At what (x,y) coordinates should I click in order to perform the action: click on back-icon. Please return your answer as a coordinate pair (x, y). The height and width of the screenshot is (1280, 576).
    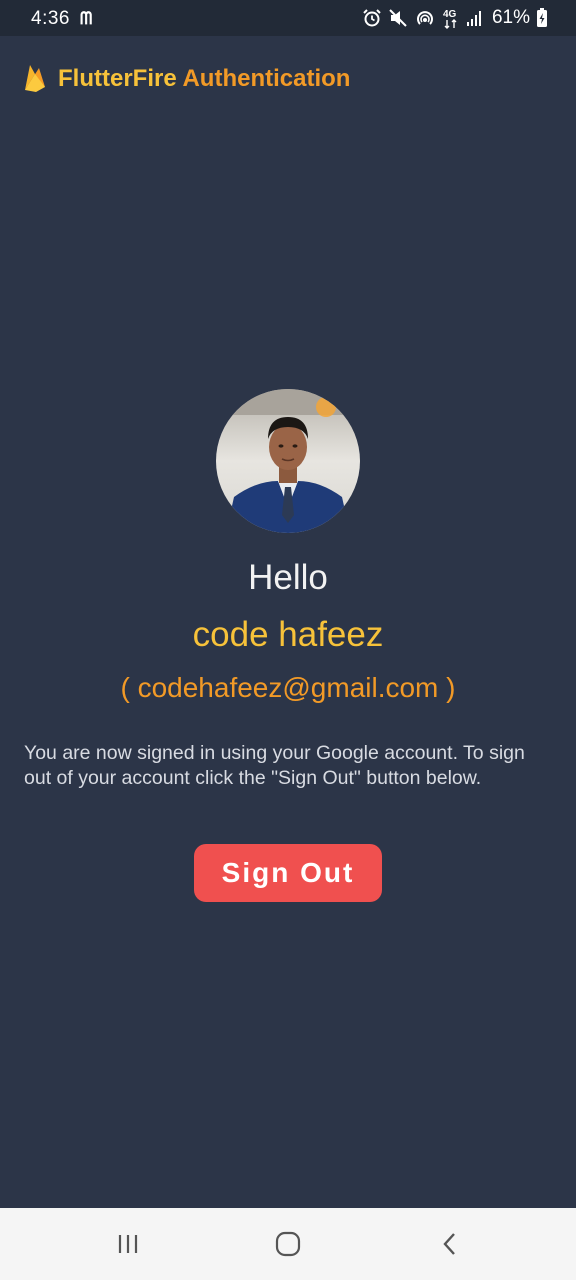
    Looking at the image, I should click on (449, 1244).